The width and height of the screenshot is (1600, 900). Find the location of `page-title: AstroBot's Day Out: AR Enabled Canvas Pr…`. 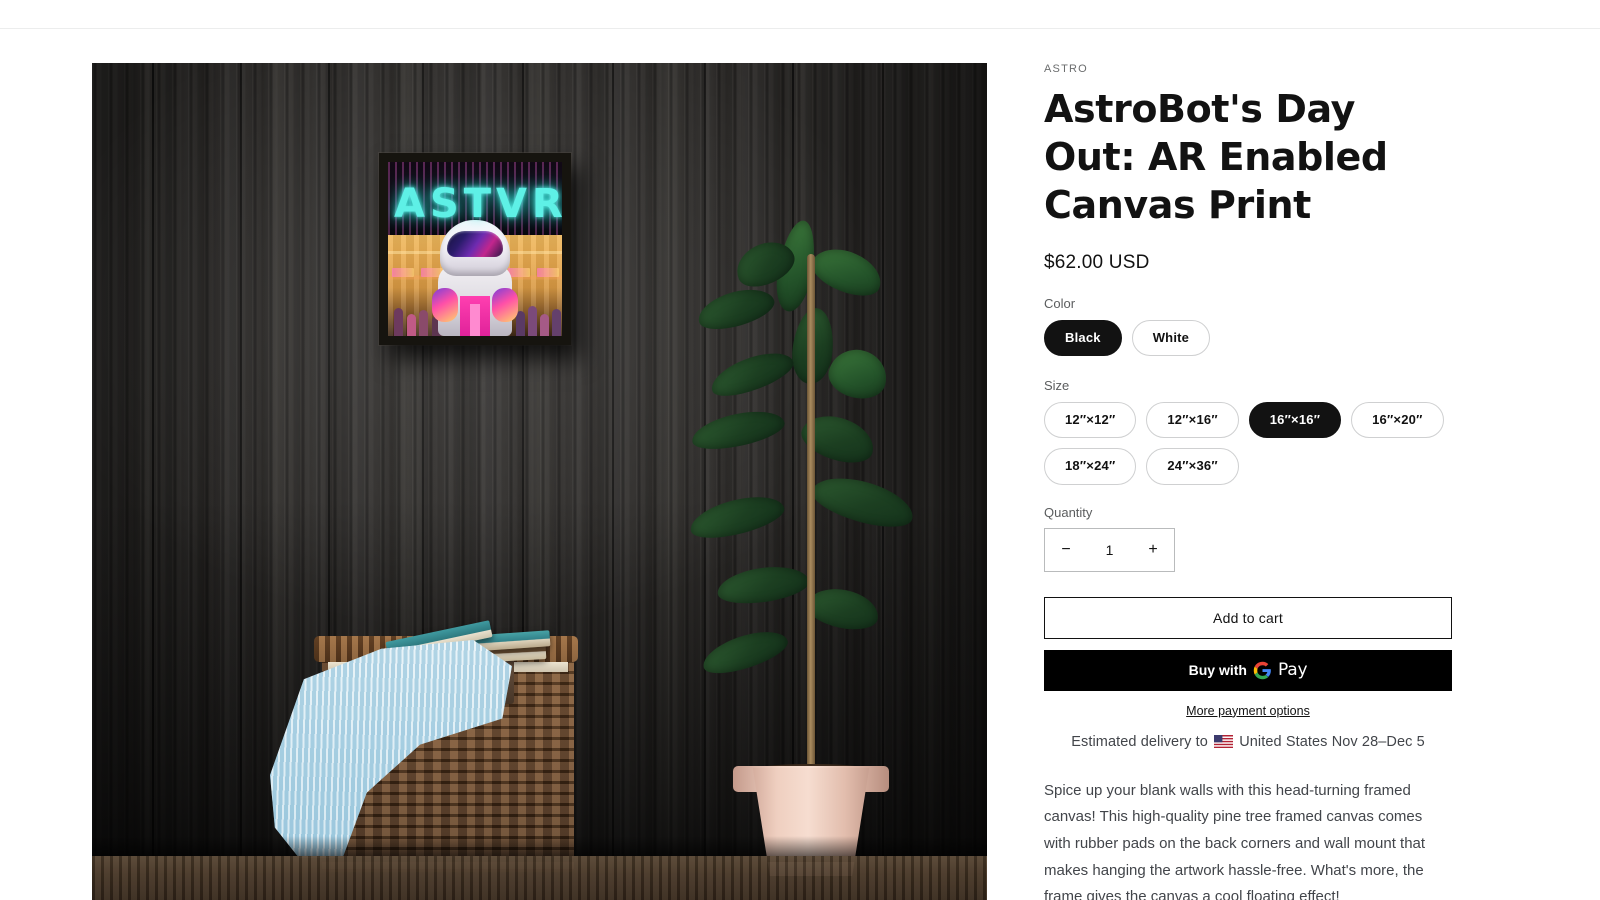

page-title: AstroBot's Day Out: AR Enabled Canvas Pr… is located at coordinates (1216, 157).